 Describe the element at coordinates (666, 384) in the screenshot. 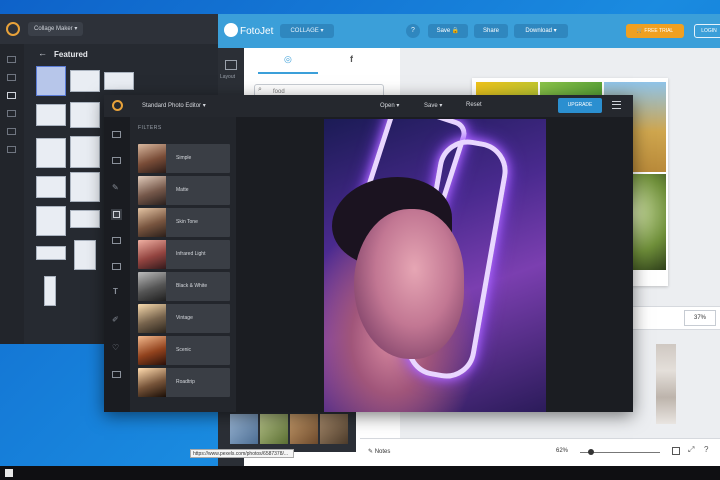

I see `thumbnail-strip` at that location.